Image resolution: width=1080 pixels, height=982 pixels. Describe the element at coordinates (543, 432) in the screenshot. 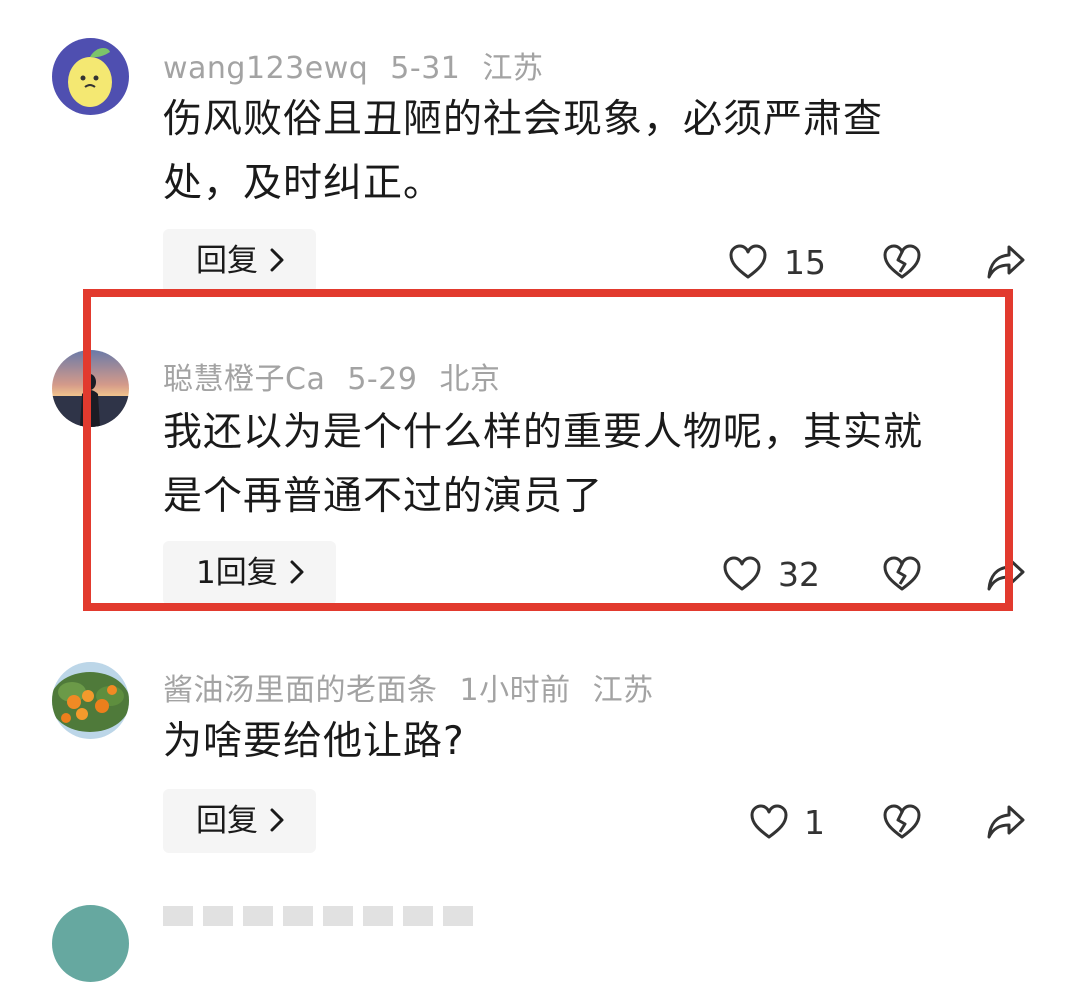

I see `comment-text-line: 我还以为是个什么样的重要人物呢，其实就` at that location.